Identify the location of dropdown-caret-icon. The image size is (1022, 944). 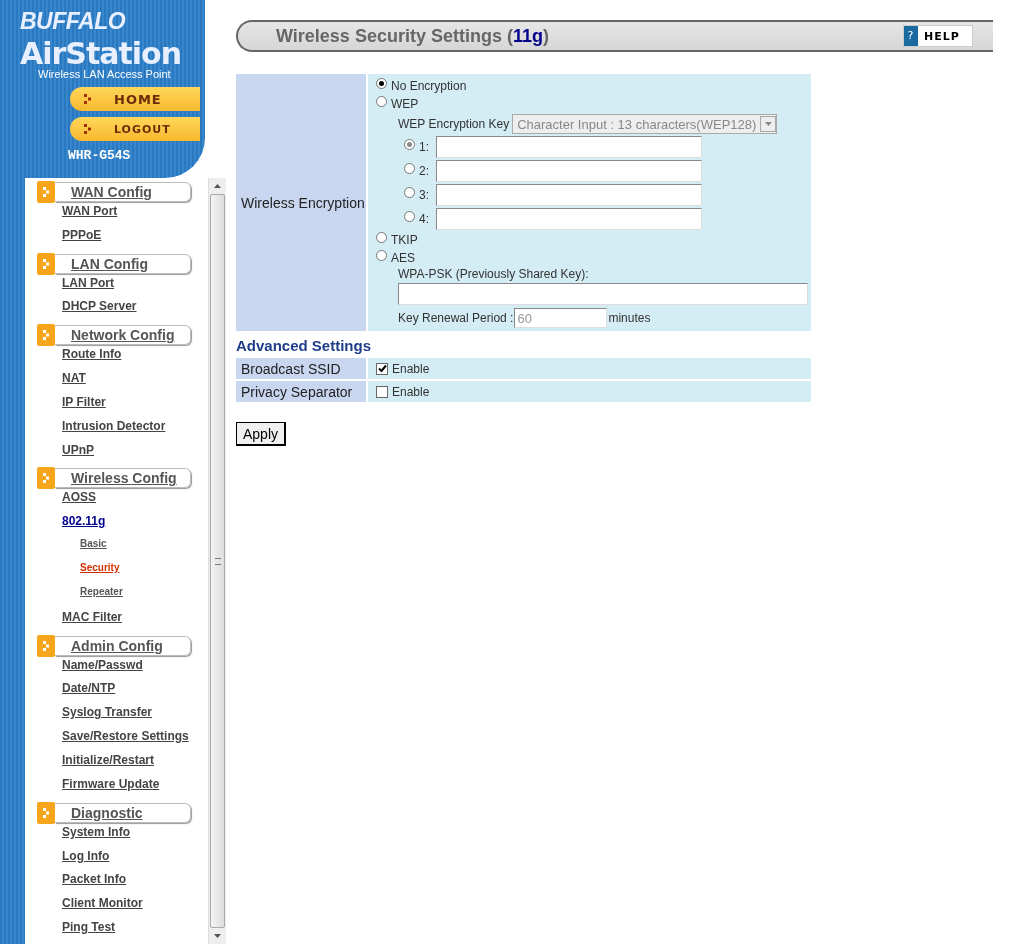
(768, 124).